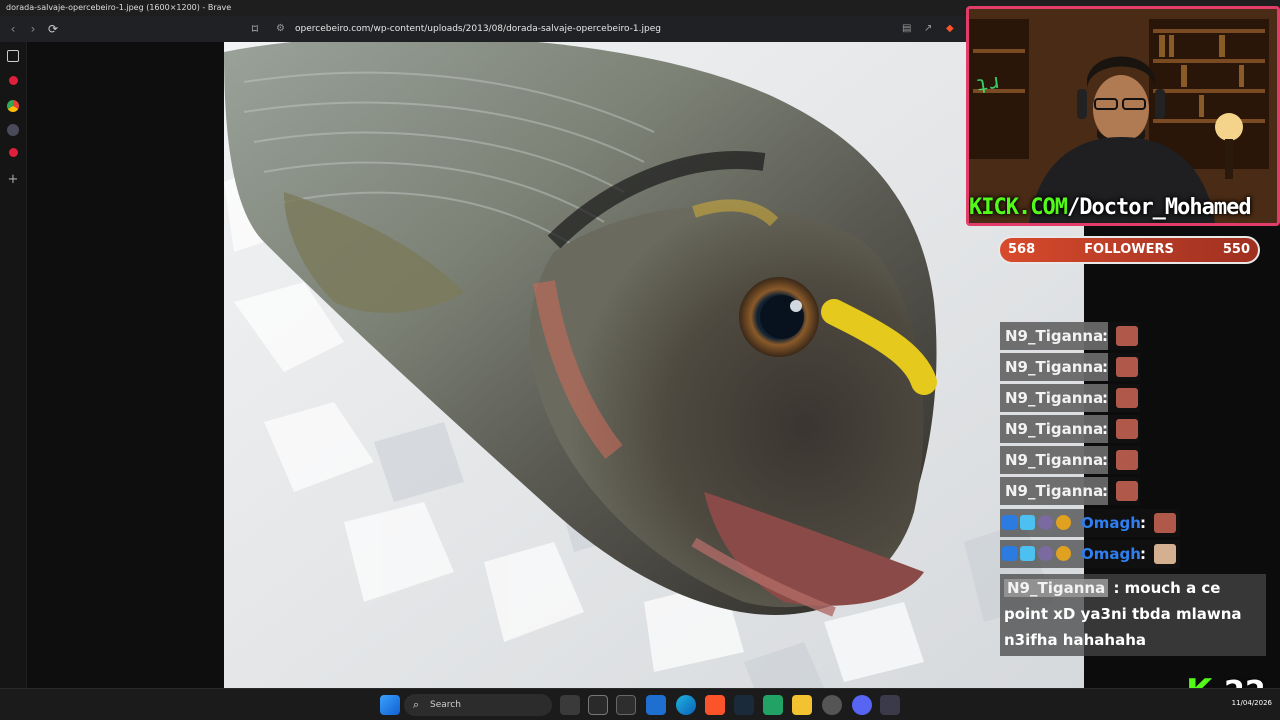 This screenshot has width=1280, height=720. I want to click on reader-mode-icon: ▤, so click(906, 29).